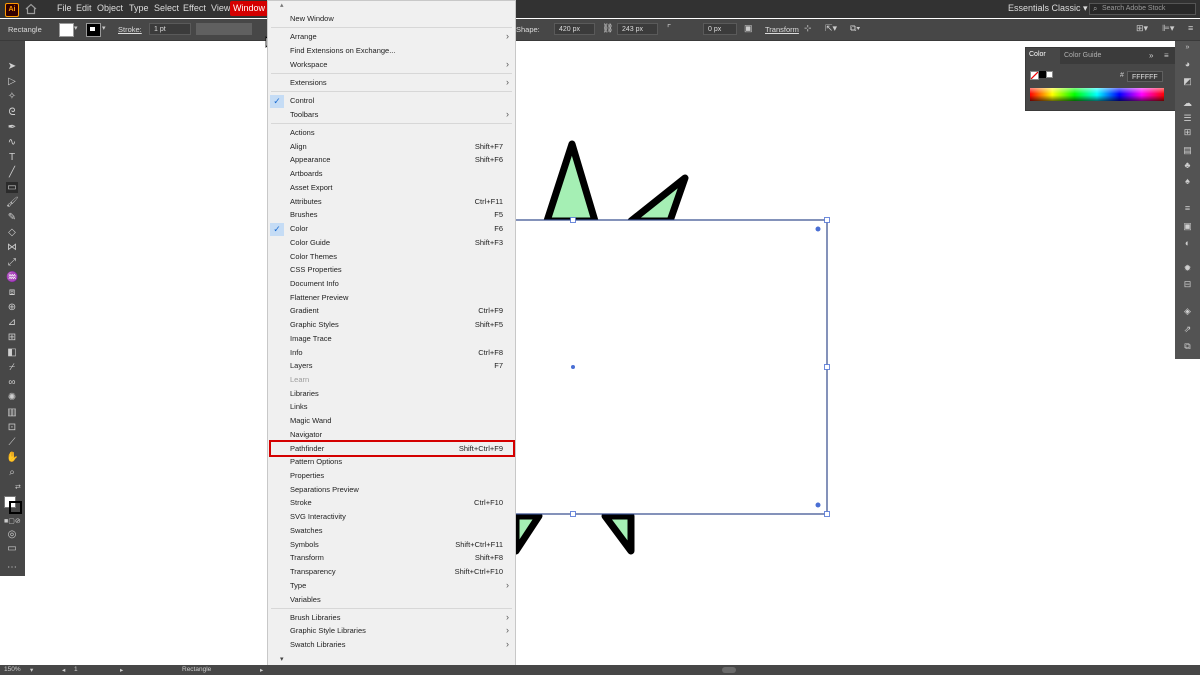 The width and height of the screenshot is (1200, 675). Describe the element at coordinates (391, 230) in the screenshot. I see `menu-item-color: ✓ Color F6` at that location.